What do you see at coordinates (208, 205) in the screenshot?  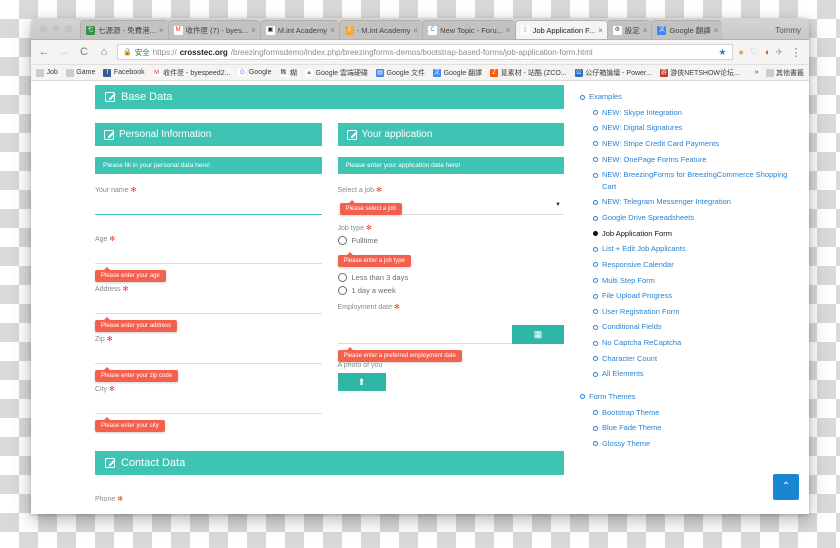 I see `input-your-name` at bounding box center [208, 205].